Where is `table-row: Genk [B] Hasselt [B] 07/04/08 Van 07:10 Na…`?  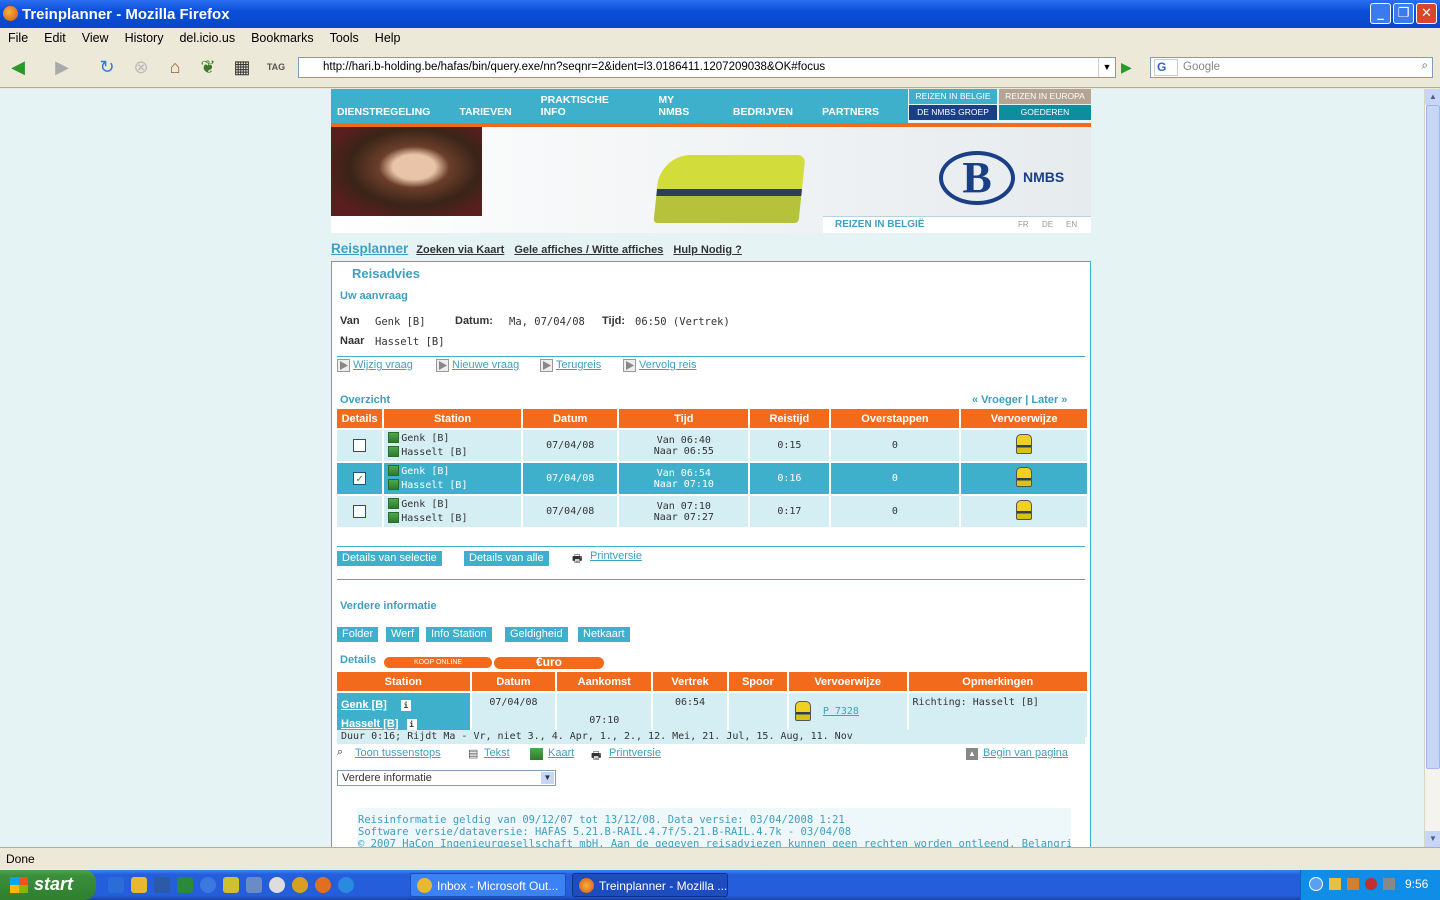
table-row: Genk [B] Hasselt [B] 07/04/08 Van 07:10 Na… is located at coordinates (712, 510).